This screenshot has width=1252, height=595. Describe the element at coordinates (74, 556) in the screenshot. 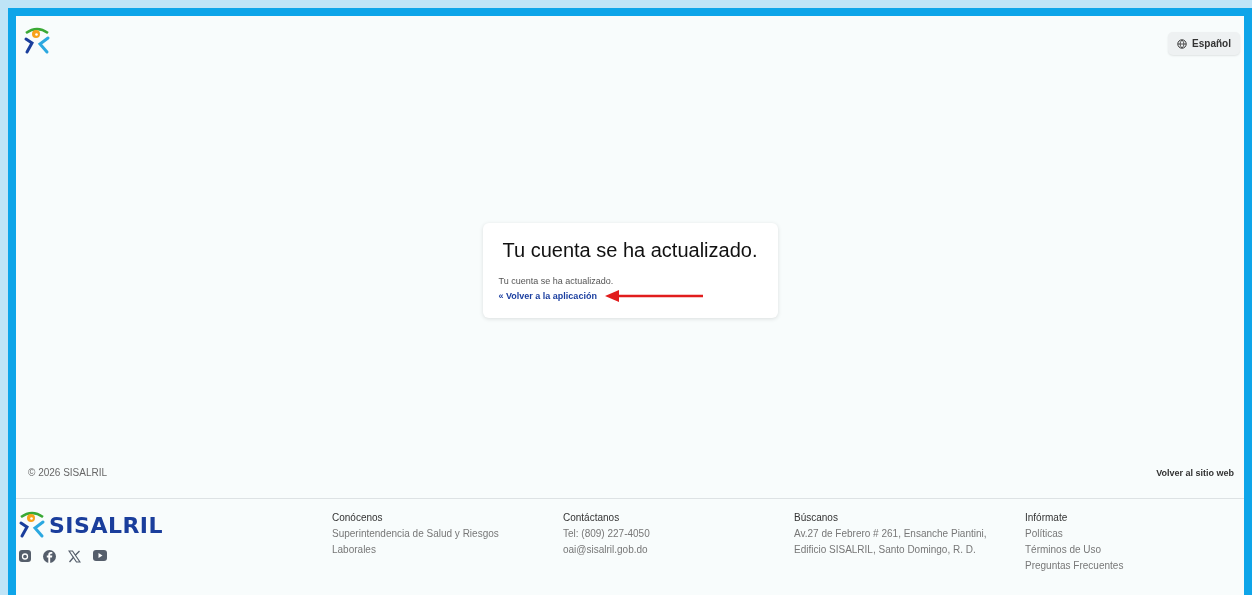

I see `x-icon` at that location.